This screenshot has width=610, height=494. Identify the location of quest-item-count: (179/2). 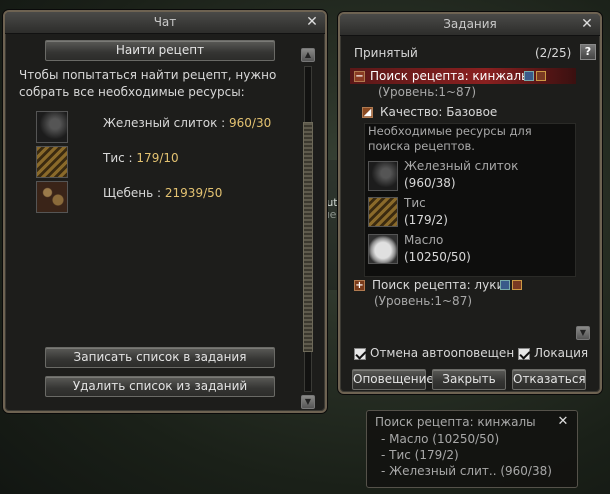
(426, 220).